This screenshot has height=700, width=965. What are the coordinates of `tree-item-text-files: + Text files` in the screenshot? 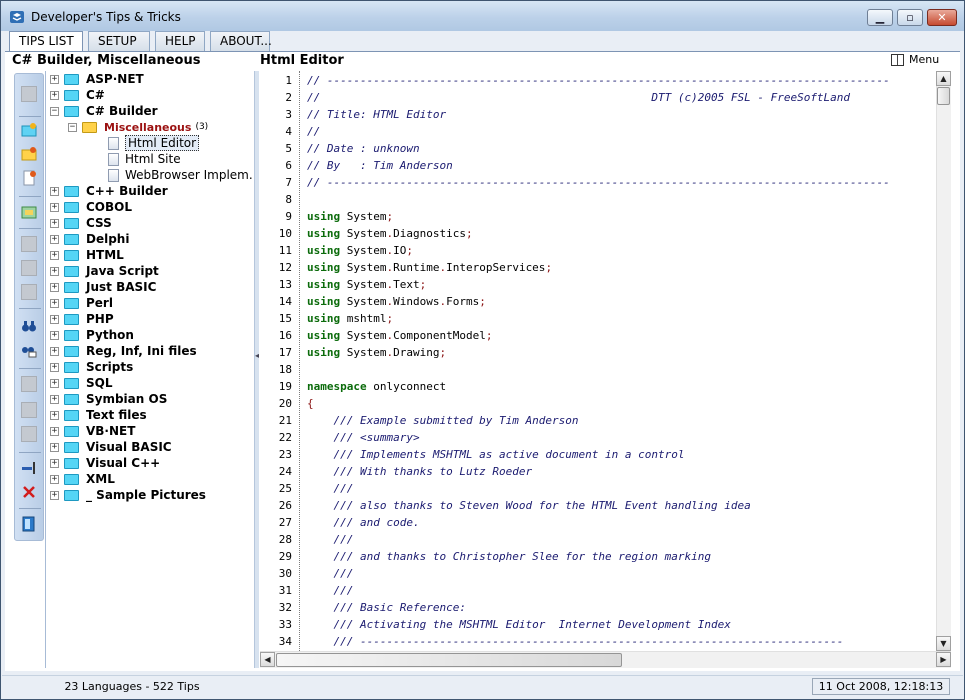 It's located at (98, 415).